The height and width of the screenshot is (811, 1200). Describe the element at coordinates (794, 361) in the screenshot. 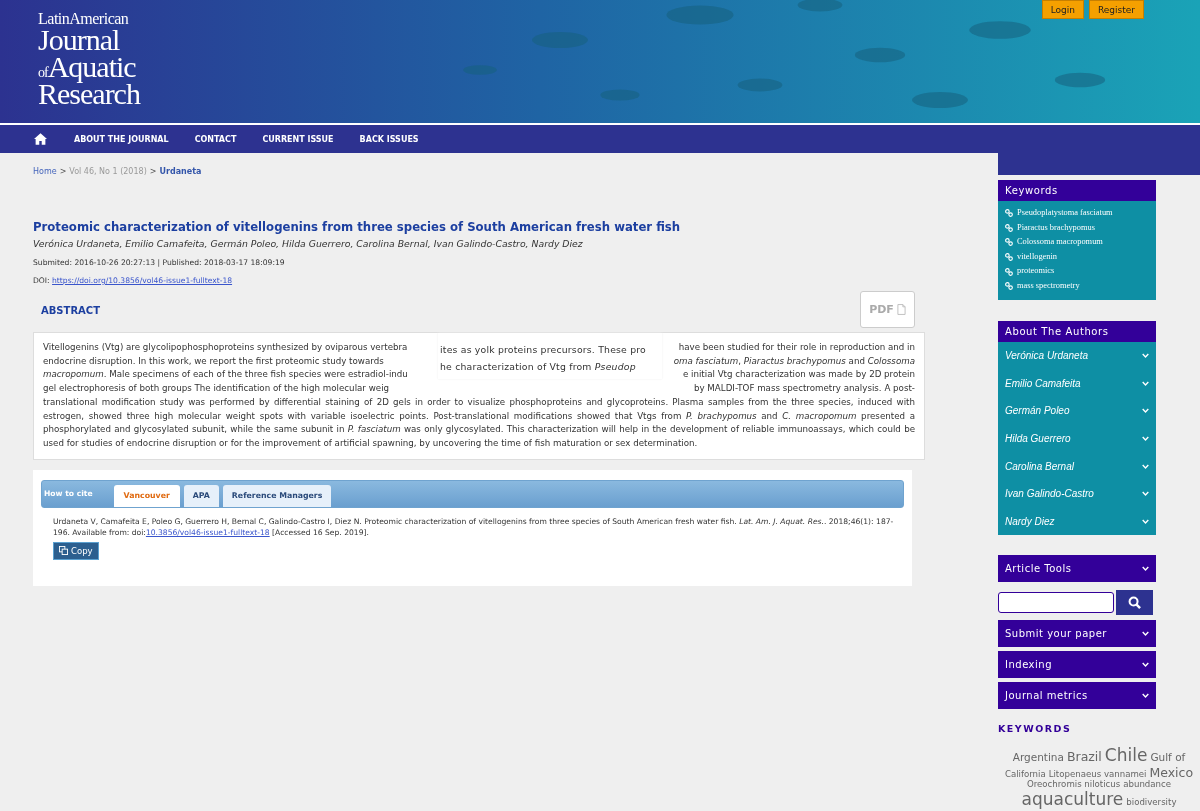

I see `abstract-text: oma fasciatum, Piaractus brachypomus and Colossoma` at that location.